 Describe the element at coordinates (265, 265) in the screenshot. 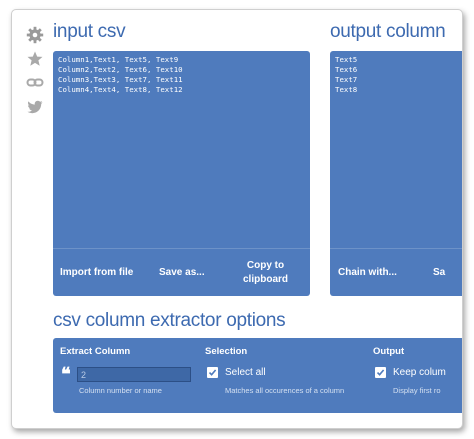

I see `copy-label-line1: Copy to` at that location.